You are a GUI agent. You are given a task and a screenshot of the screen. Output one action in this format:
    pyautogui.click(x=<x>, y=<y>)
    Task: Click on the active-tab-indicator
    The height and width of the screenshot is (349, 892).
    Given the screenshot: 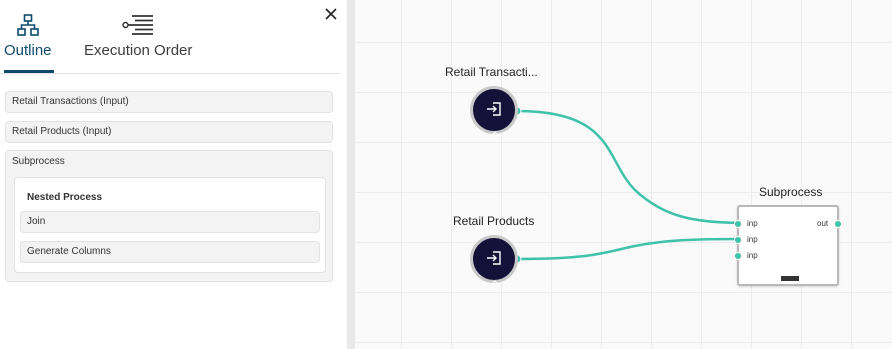 What is the action you would take?
    pyautogui.click(x=29, y=71)
    